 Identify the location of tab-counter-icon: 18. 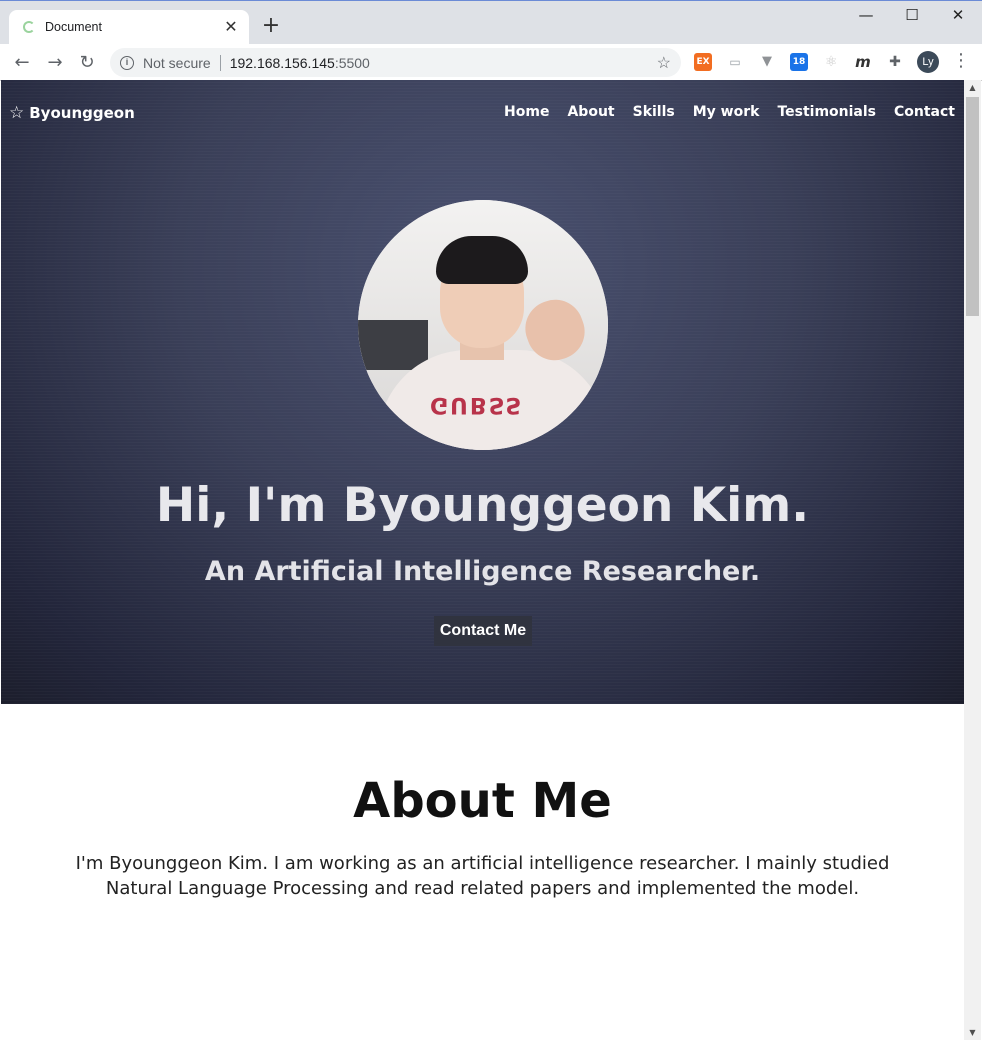
(799, 62).